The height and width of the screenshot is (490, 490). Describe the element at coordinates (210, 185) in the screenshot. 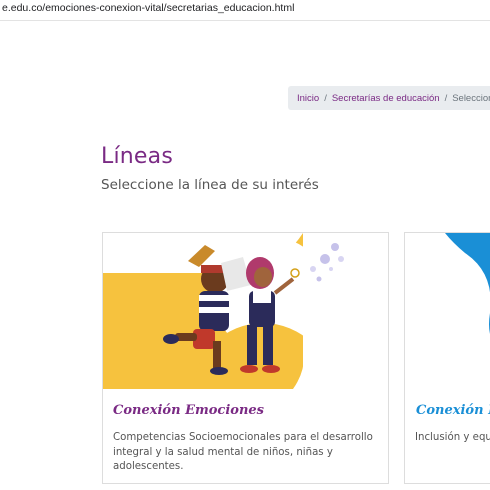

I see `page-subtitle: Seleccione la línea de su interés` at that location.